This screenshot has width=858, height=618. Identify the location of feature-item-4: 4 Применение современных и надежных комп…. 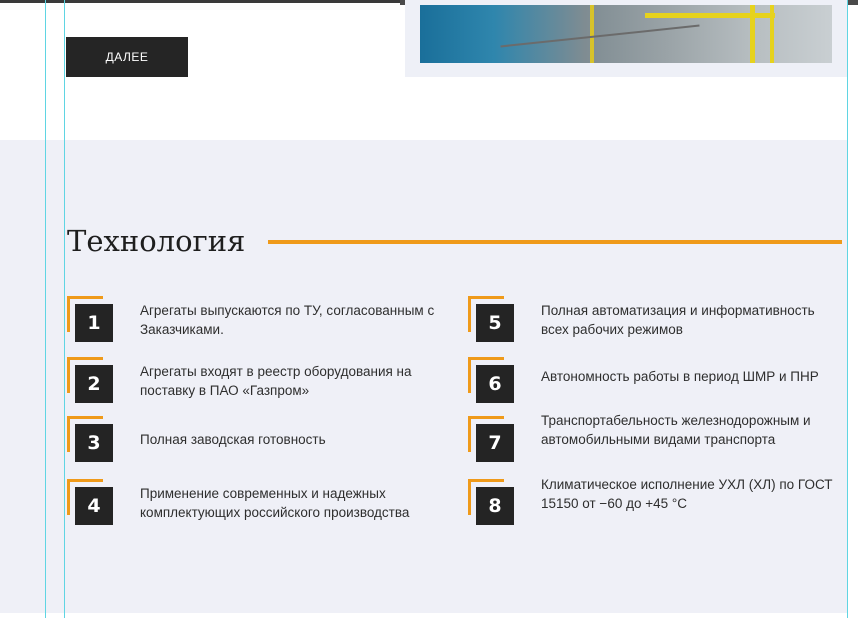
(257, 504).